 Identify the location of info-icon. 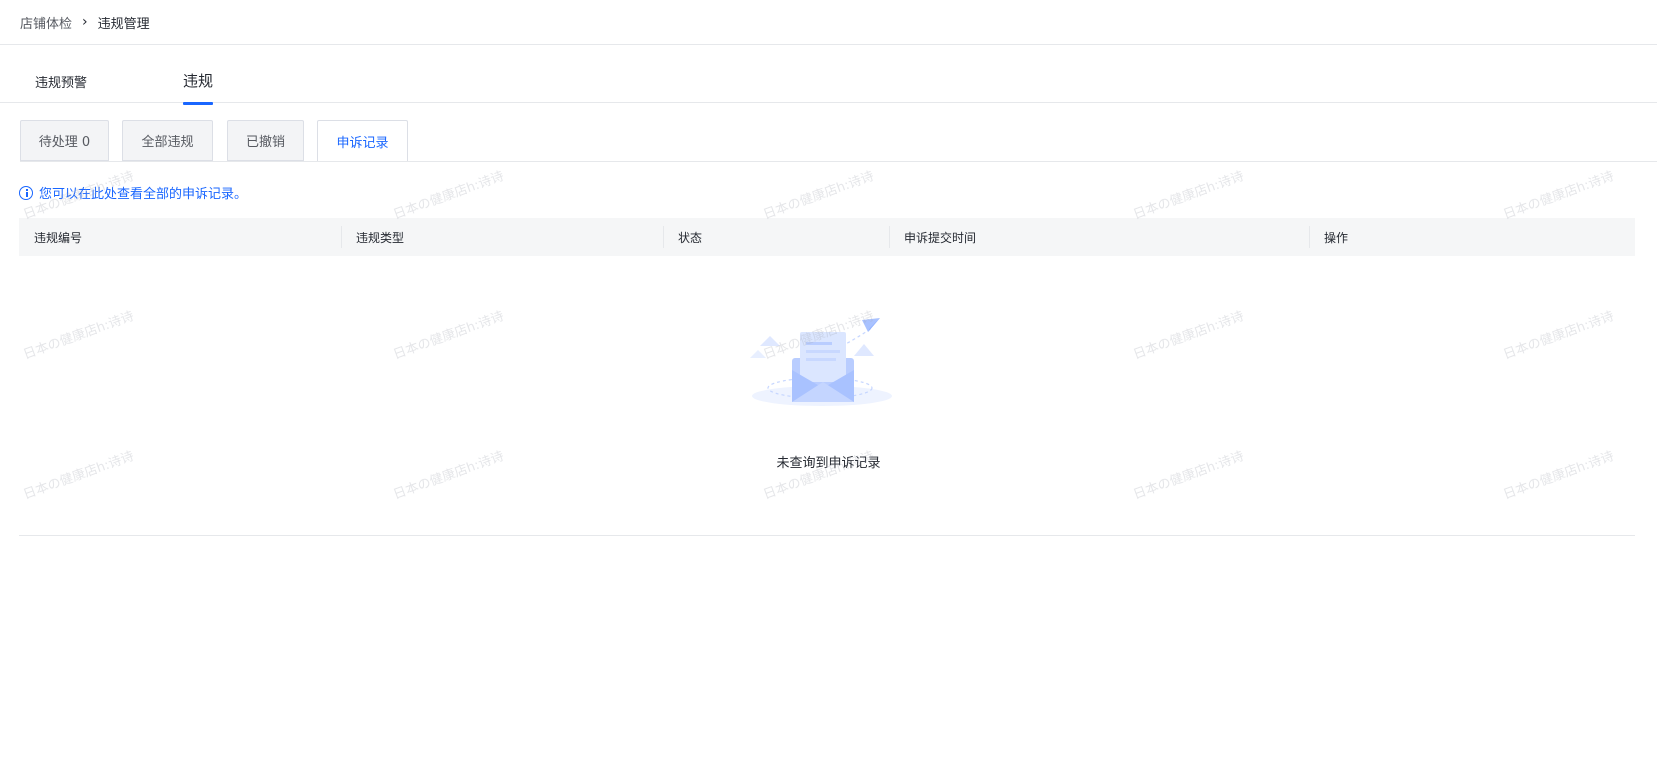
(26, 192).